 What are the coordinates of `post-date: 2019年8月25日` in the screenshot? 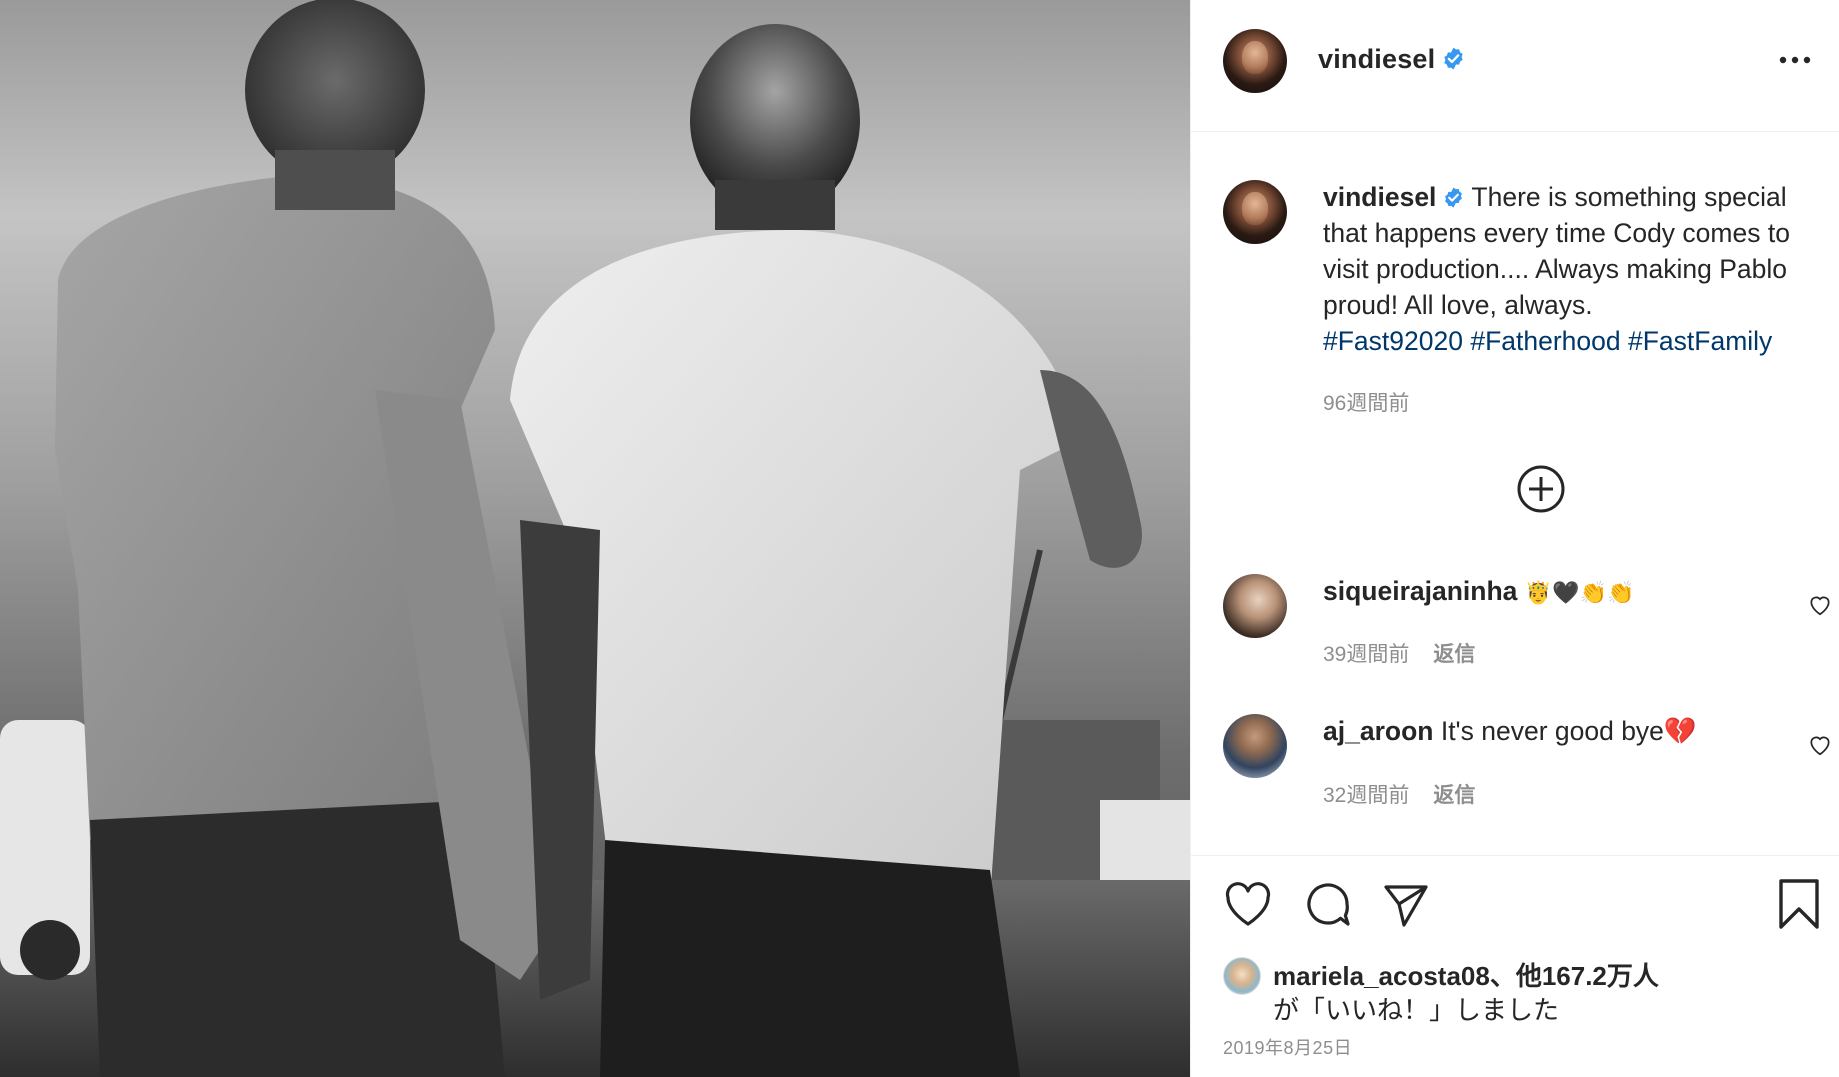 It's located at (1287, 1047).